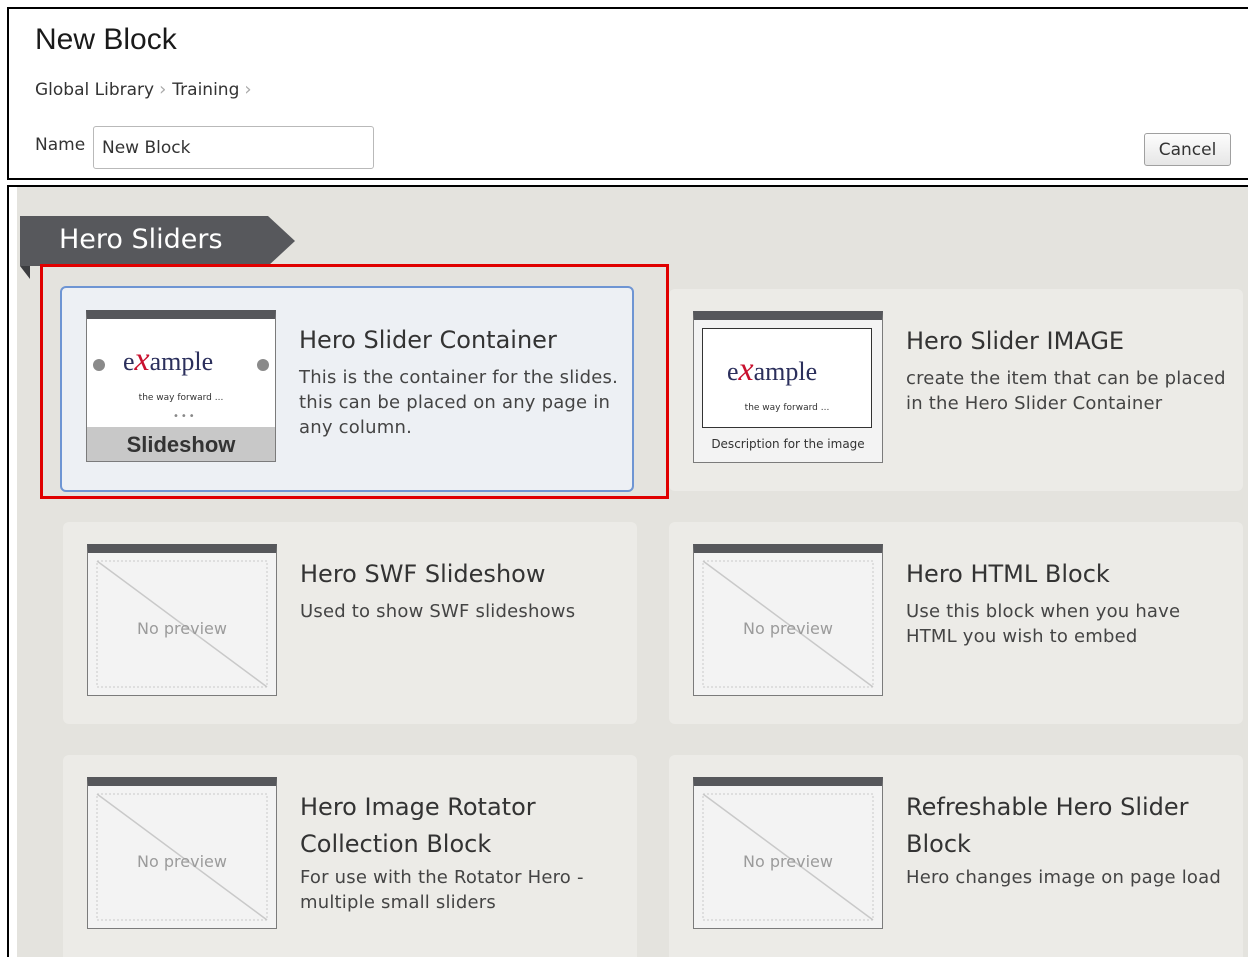 This screenshot has width=1248, height=957. I want to click on card-title: Hero HTML Block, so click(1008, 574).